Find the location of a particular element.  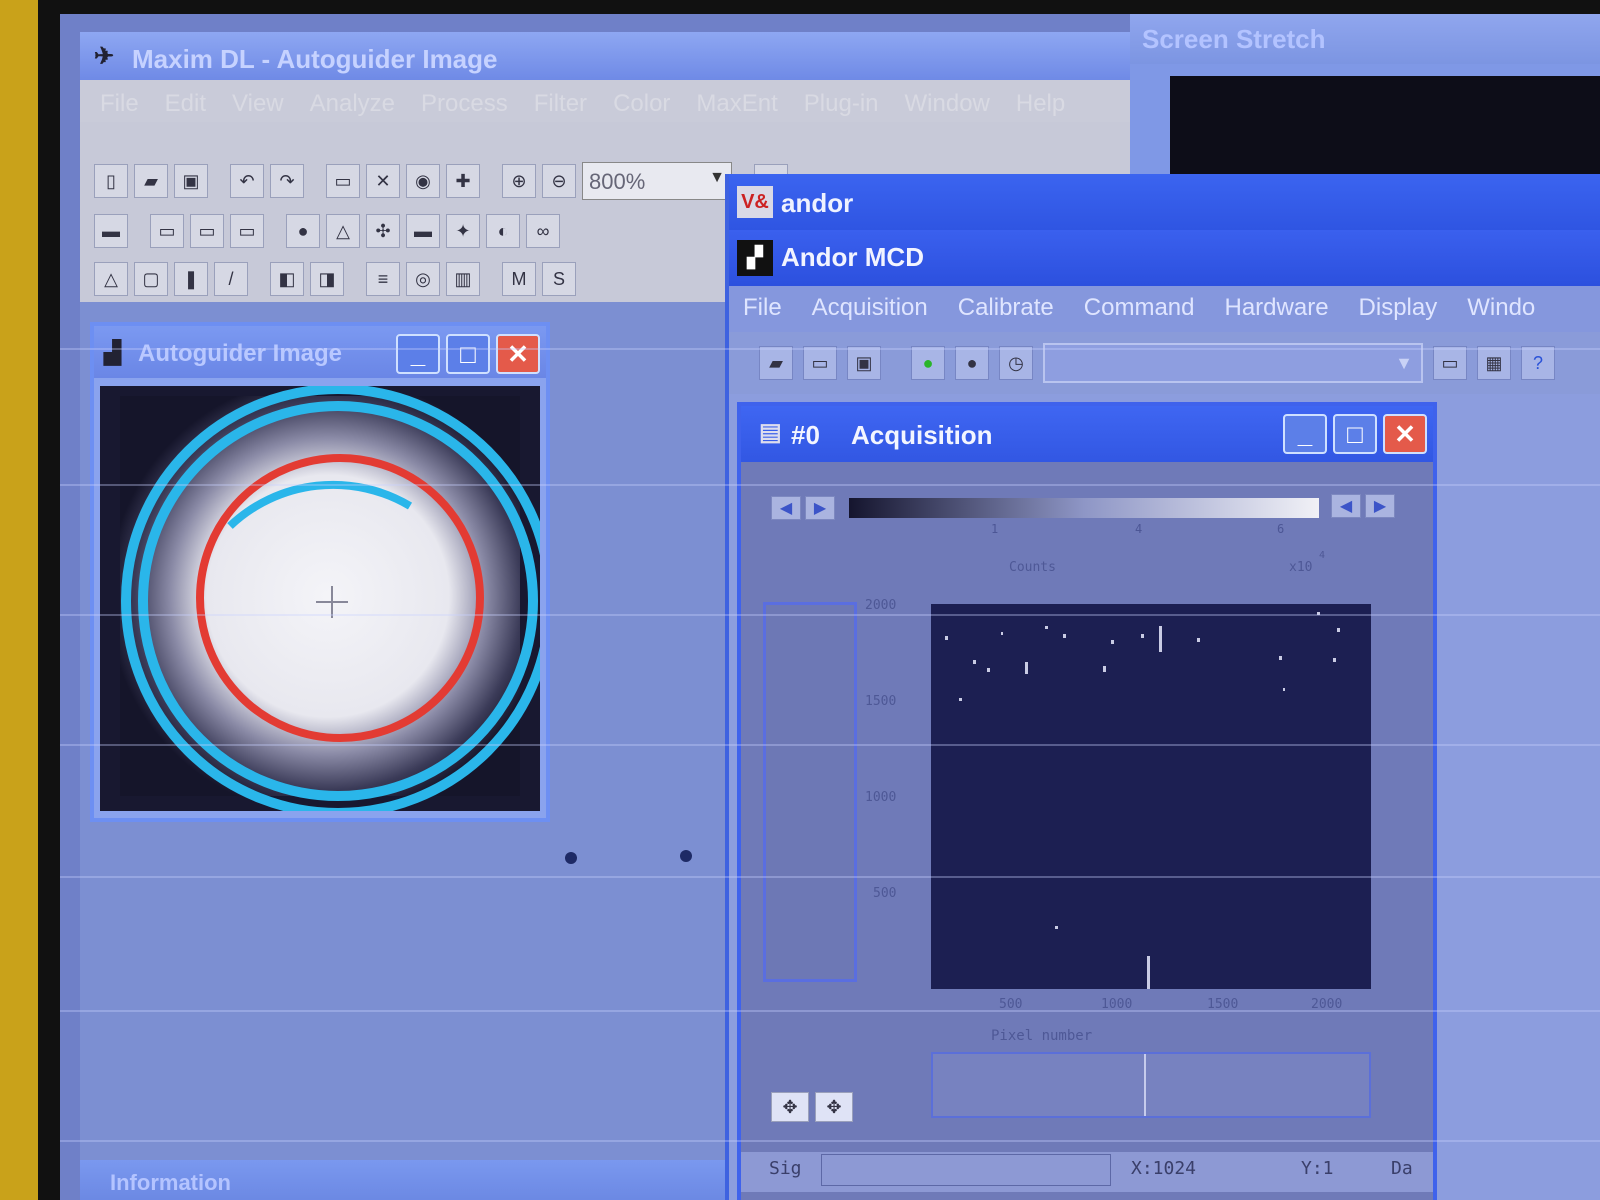

crosshair-icon: ✚ is located at coordinates (463, 181).